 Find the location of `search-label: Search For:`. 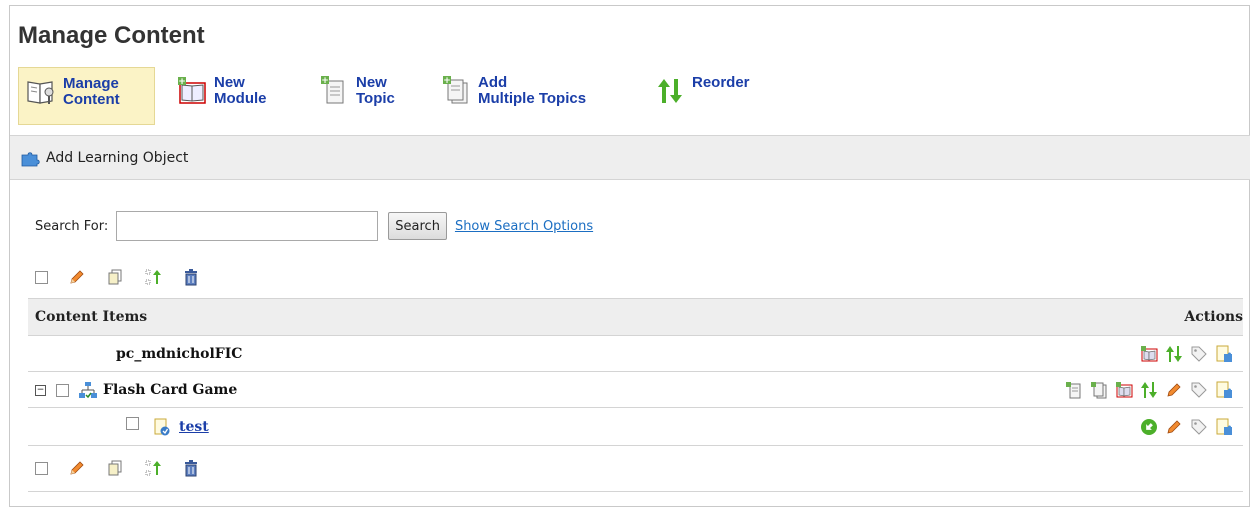

search-label: Search For: is located at coordinates (72, 226).